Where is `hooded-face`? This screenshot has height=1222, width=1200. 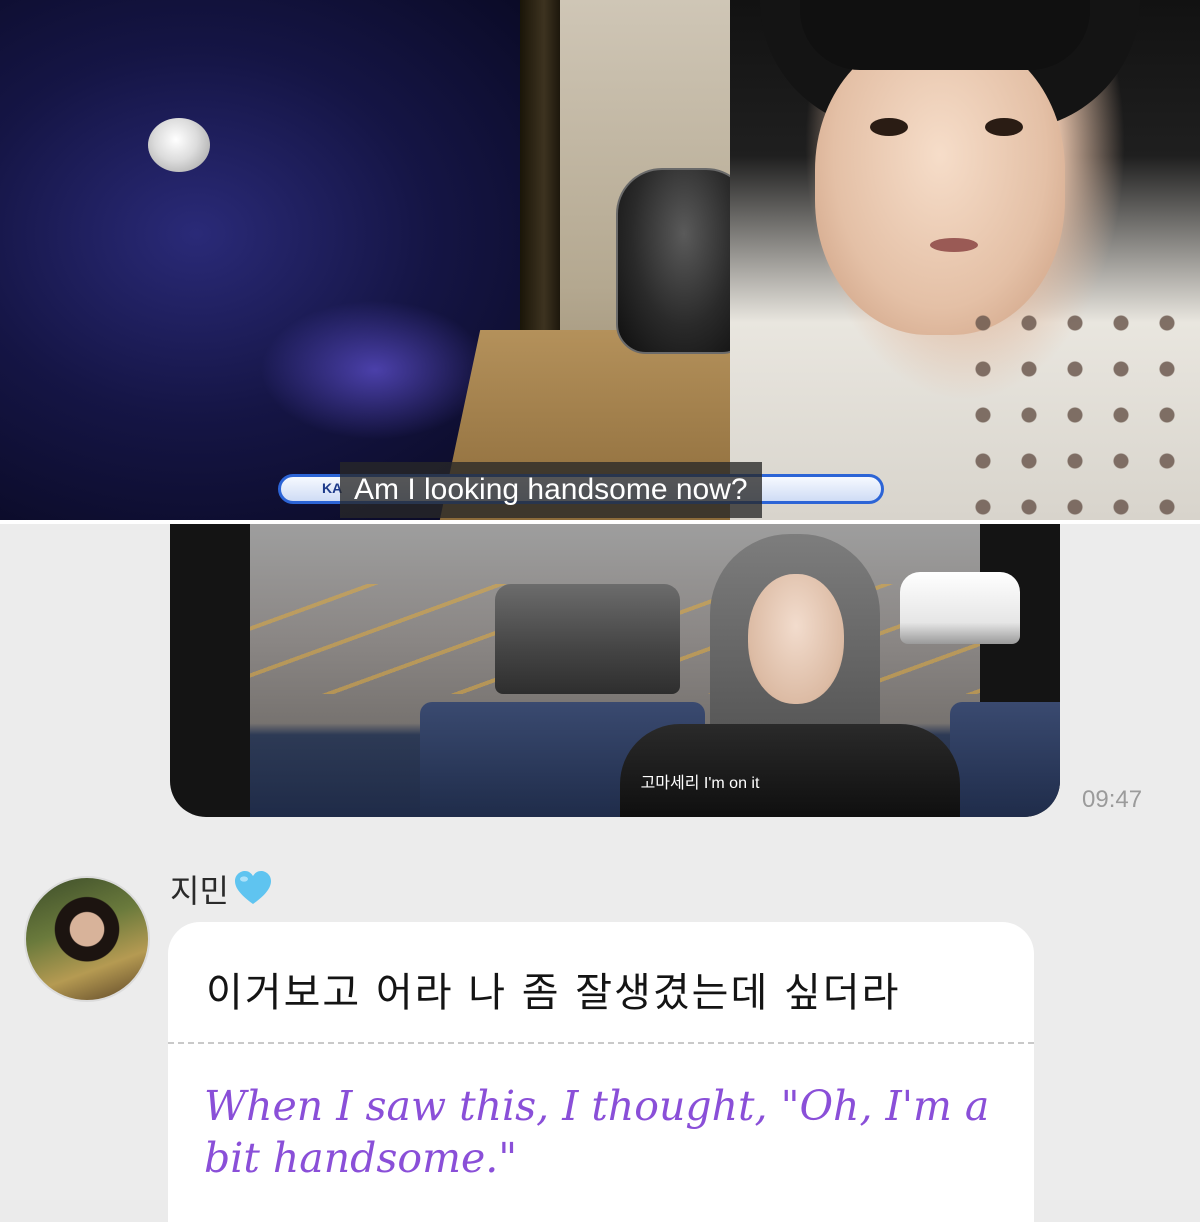 hooded-face is located at coordinates (796, 639).